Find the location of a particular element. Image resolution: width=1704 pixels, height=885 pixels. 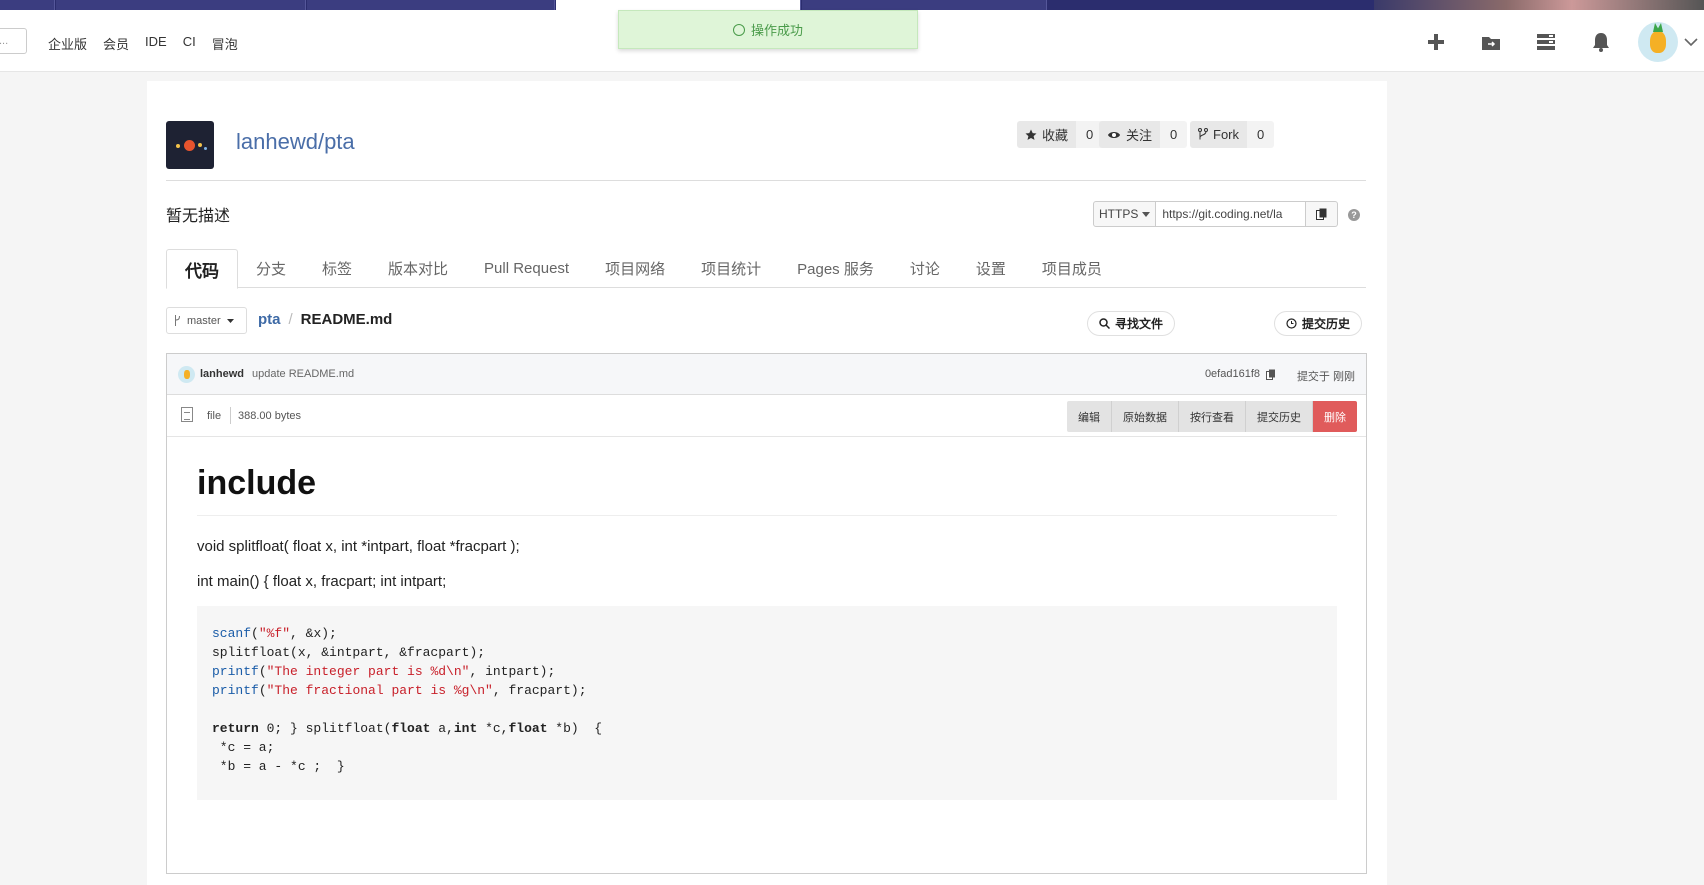

chevron-down-icon is located at coordinates (1691, 42).